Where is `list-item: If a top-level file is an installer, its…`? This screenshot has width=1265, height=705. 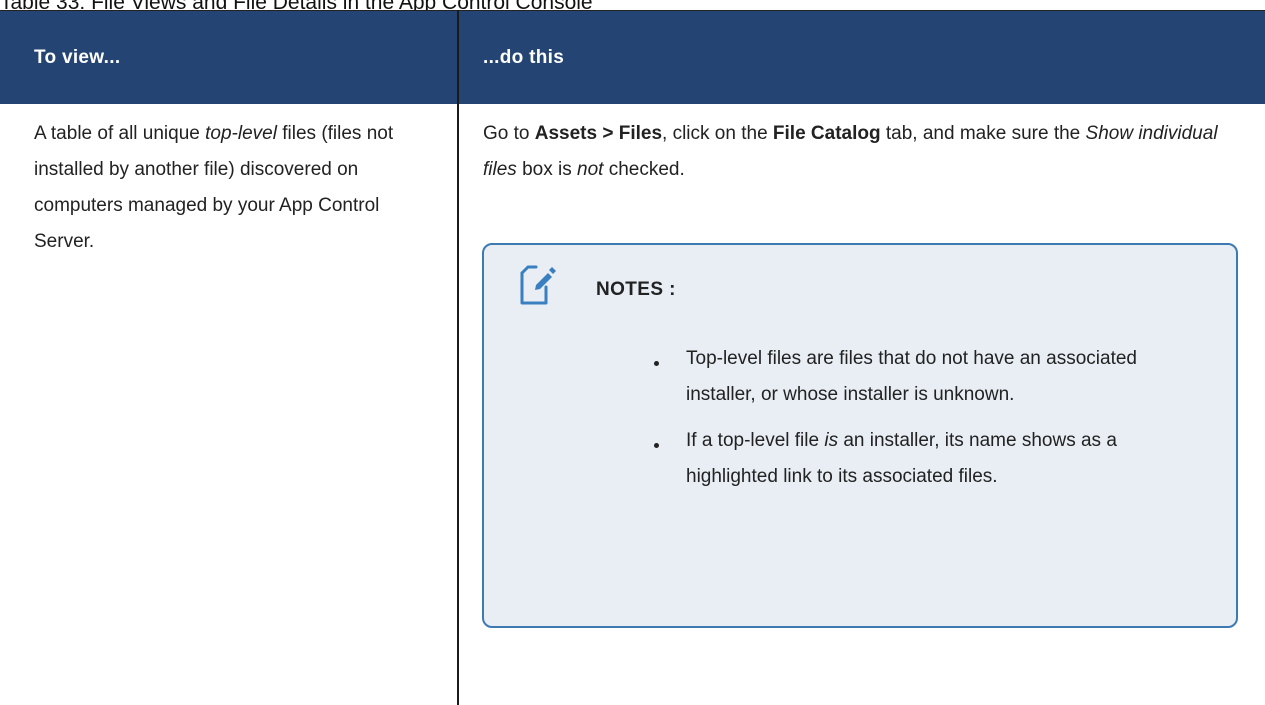 list-item: If a top-level file is an installer, its… is located at coordinates (924, 459).